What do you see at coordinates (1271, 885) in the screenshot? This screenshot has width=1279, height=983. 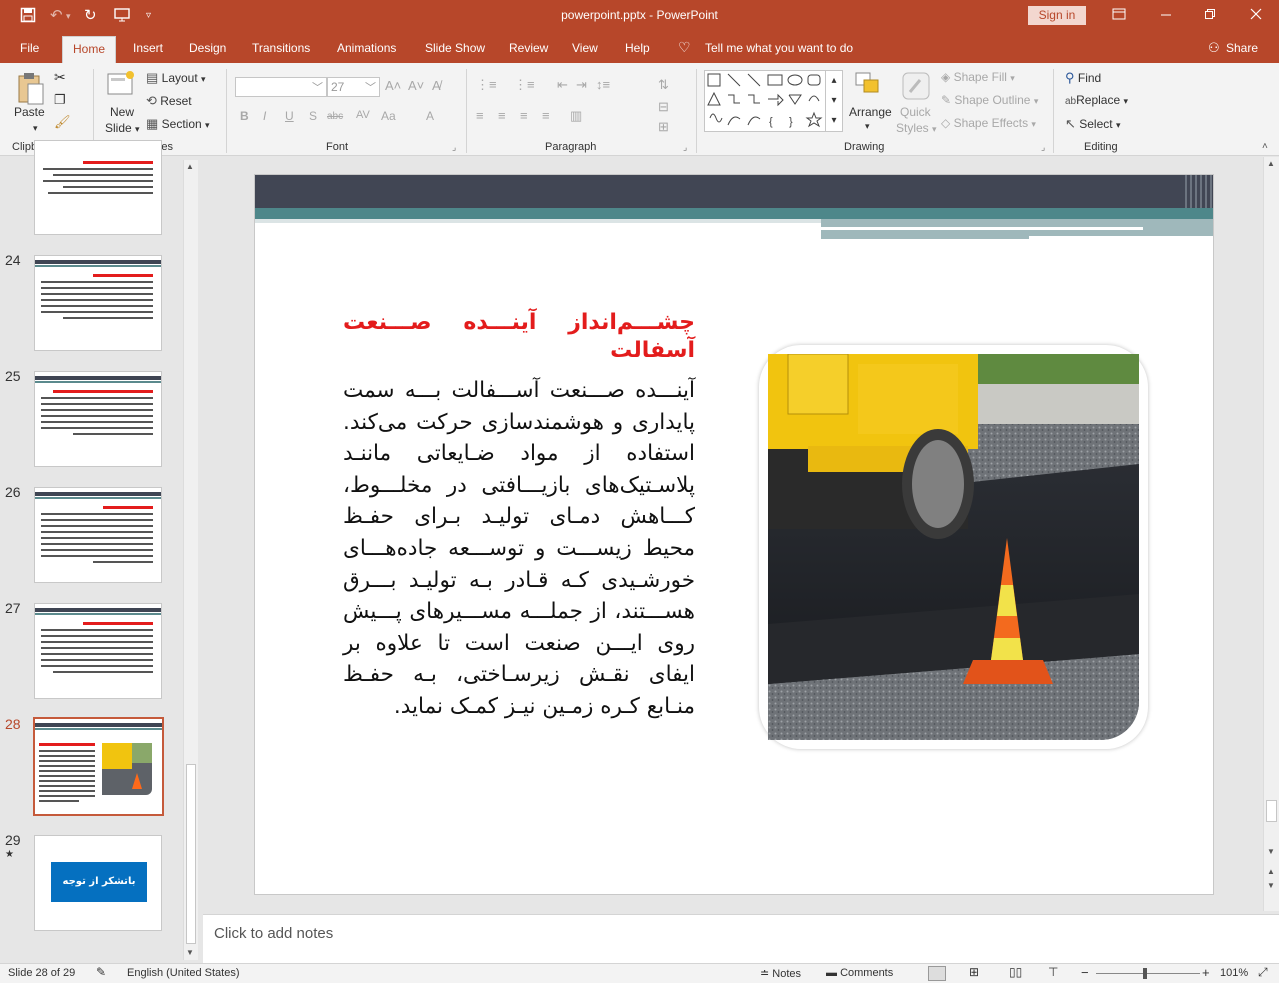 I see `next-slide-icon: ▼` at bounding box center [1271, 885].